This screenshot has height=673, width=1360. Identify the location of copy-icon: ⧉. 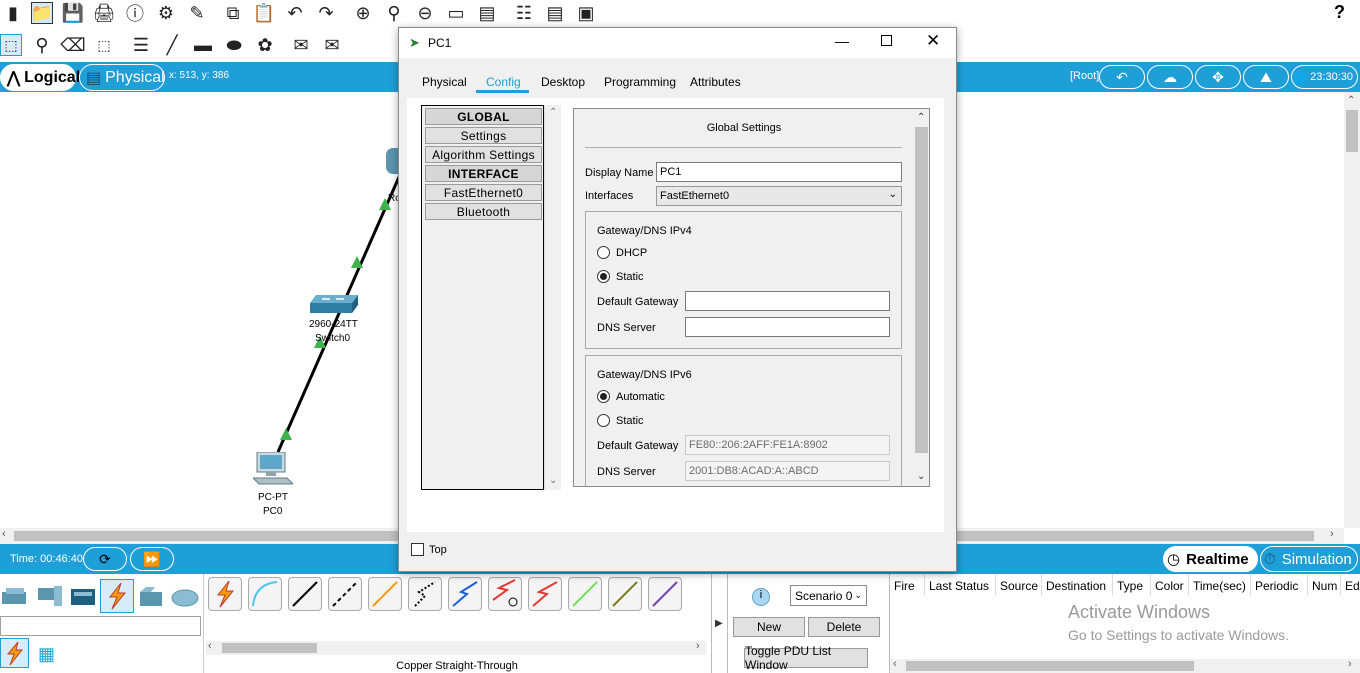
(233, 13).